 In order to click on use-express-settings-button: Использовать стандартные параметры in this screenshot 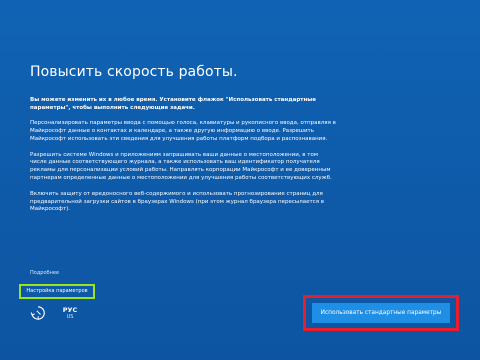, I will do `click(381, 313)`.